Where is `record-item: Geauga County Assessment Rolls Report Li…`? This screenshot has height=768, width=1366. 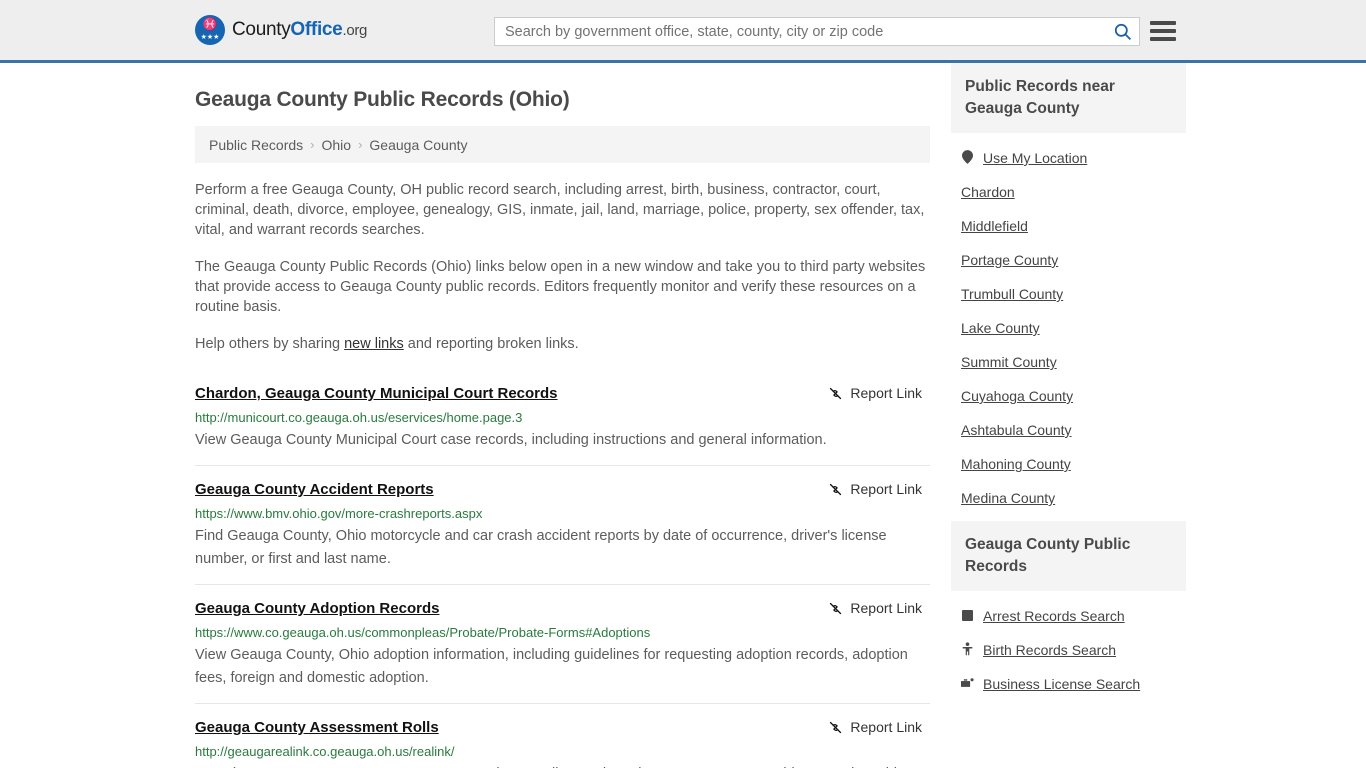
record-item: Geauga County Assessment Rolls Report Li… is located at coordinates (562, 735).